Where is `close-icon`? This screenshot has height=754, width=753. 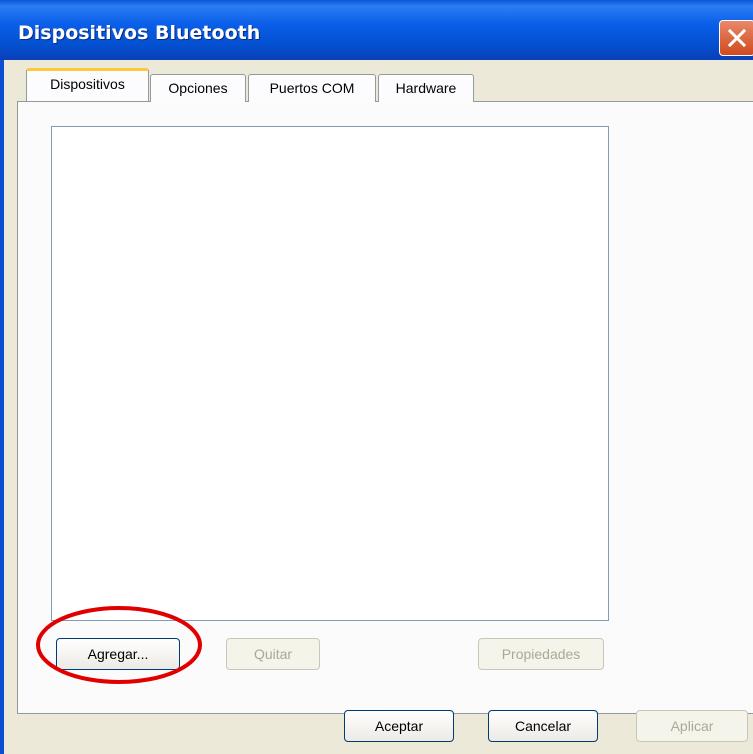 close-icon is located at coordinates (737, 38).